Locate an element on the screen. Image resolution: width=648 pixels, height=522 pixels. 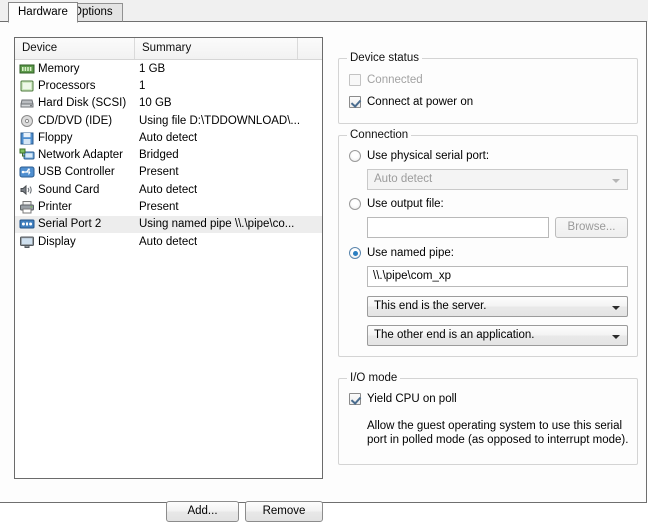
device-row-floppy: Floppy Auto detect is located at coordinates (168, 137).